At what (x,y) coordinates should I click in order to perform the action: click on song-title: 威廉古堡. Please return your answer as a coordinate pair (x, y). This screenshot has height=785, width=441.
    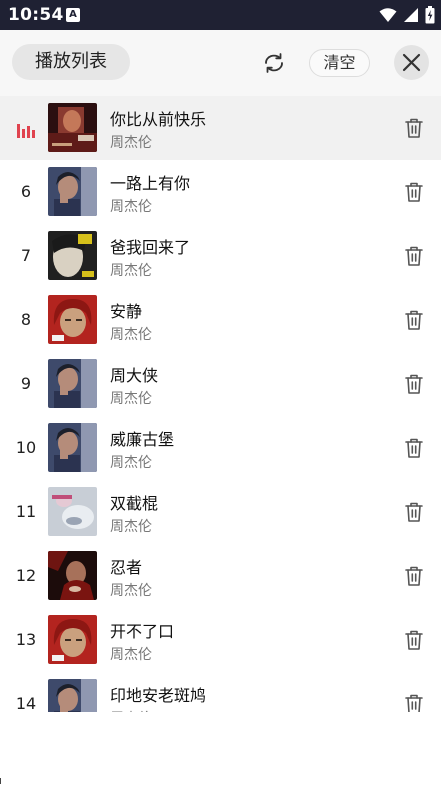
    Looking at the image, I should click on (142, 439).